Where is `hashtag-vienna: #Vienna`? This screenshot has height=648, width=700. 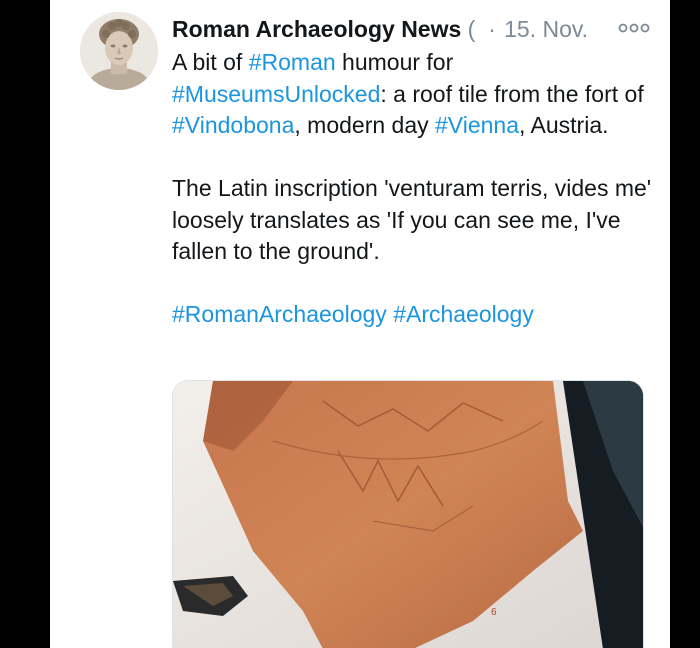
hashtag-vienna: #Vienna is located at coordinates (477, 125).